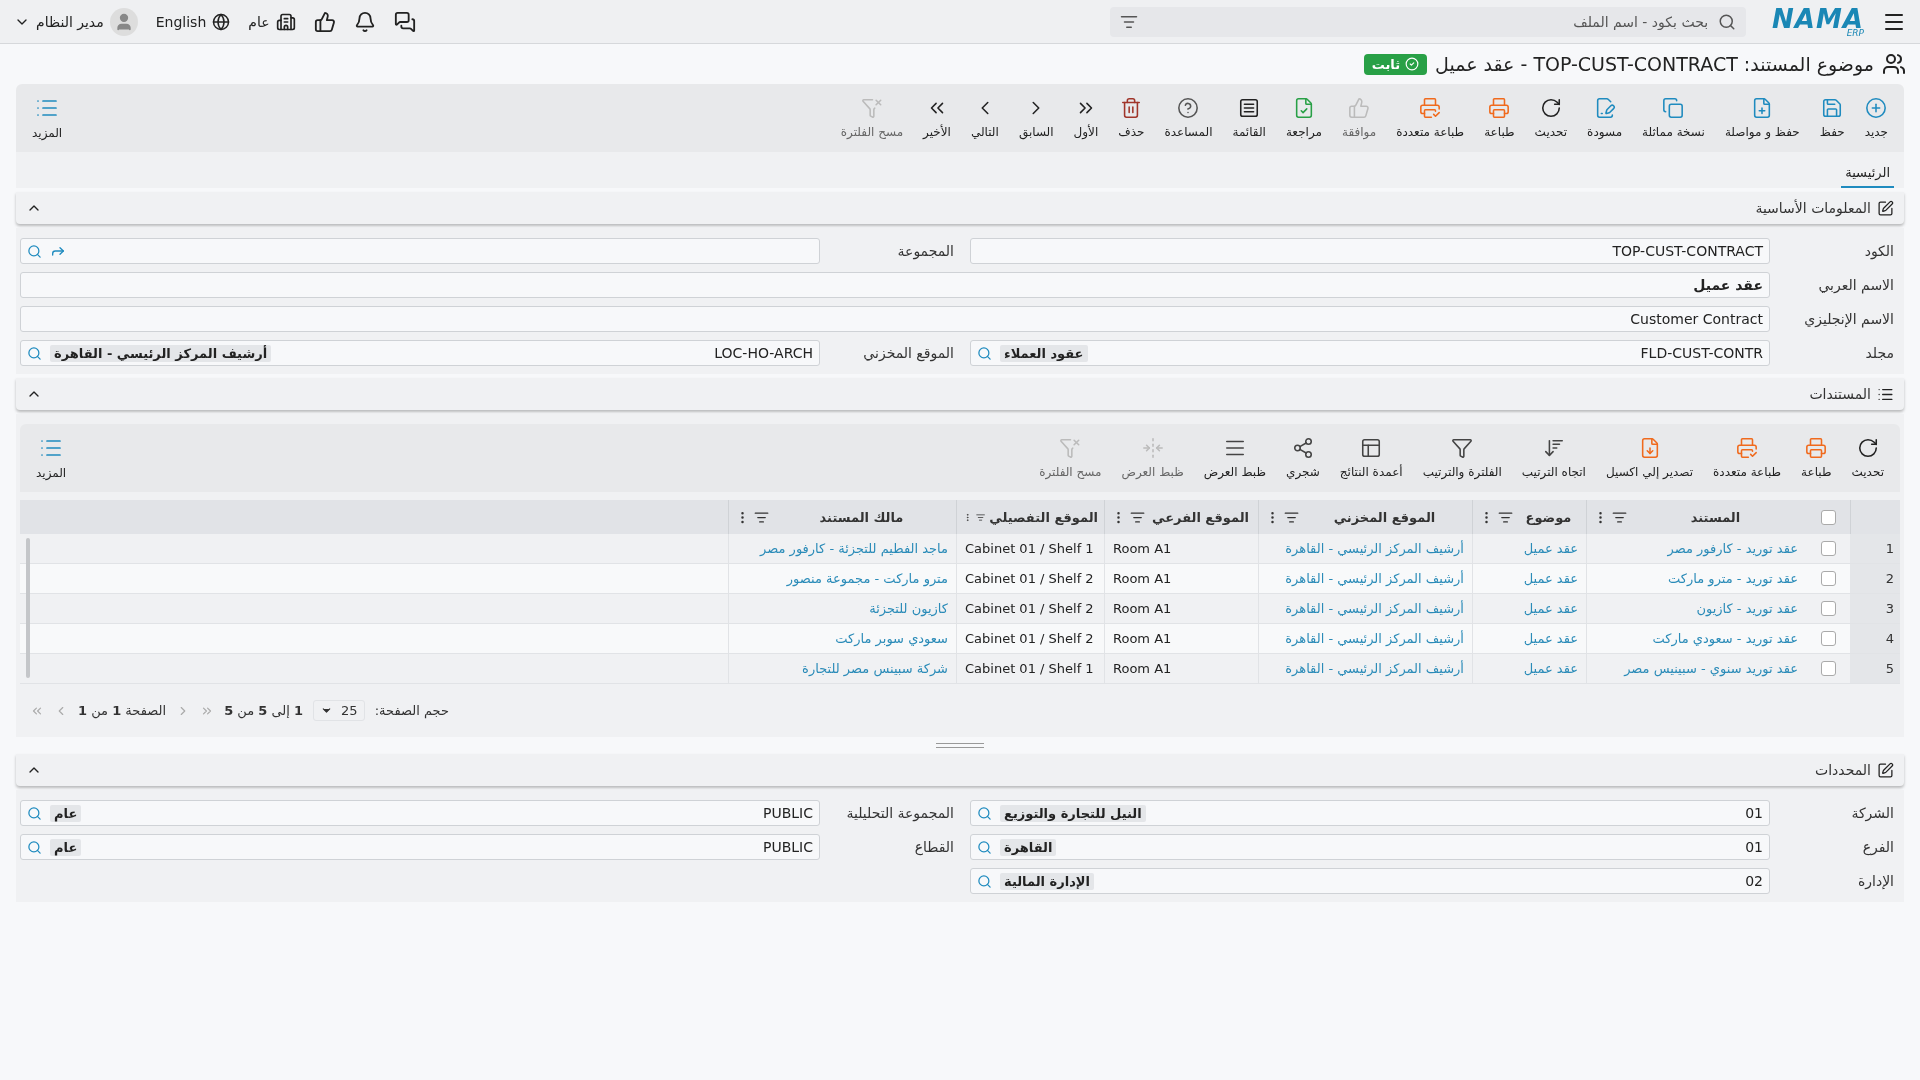 This screenshot has height=1080, width=1920. Describe the element at coordinates (1030, 638) in the screenshot. I see `table-cell: Cabinet 01 / Shelf 2` at that location.